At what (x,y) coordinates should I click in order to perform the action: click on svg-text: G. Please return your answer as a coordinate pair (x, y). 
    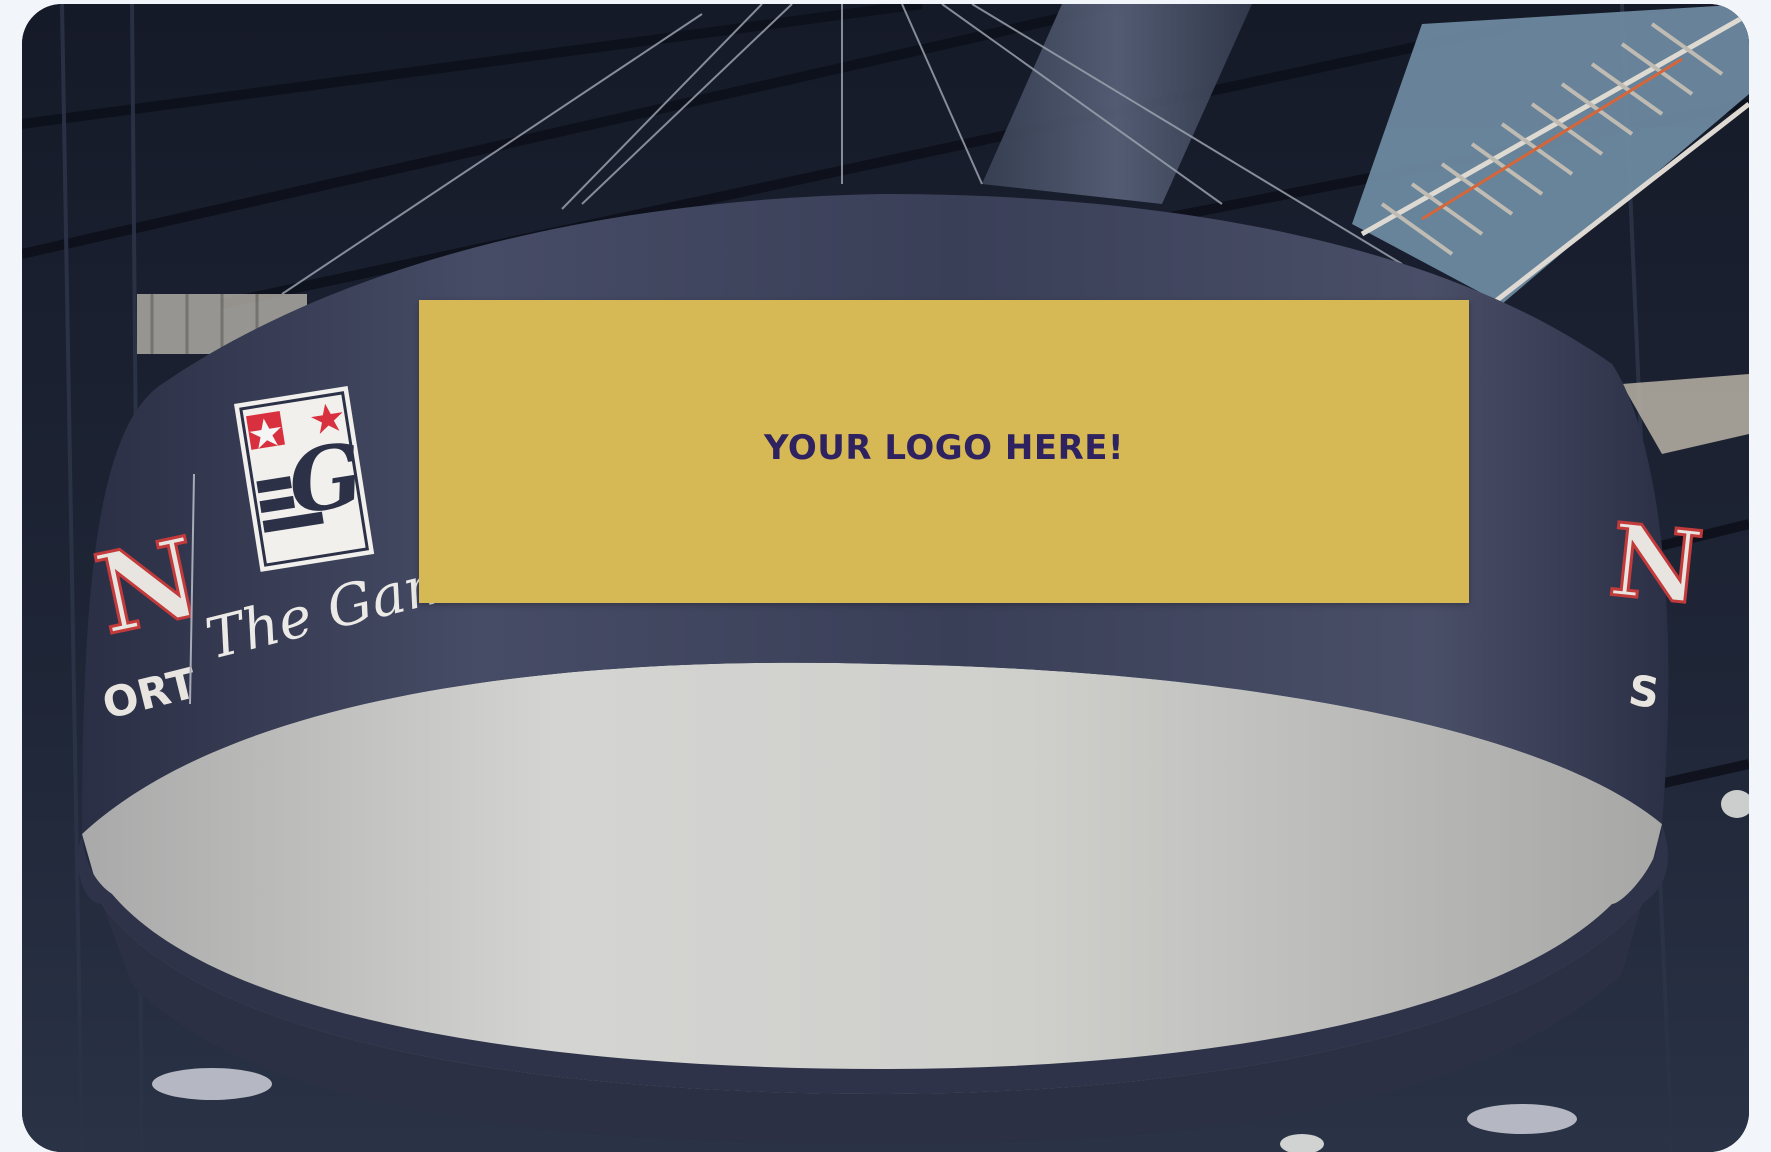
    Looking at the image, I should click on (325, 478).